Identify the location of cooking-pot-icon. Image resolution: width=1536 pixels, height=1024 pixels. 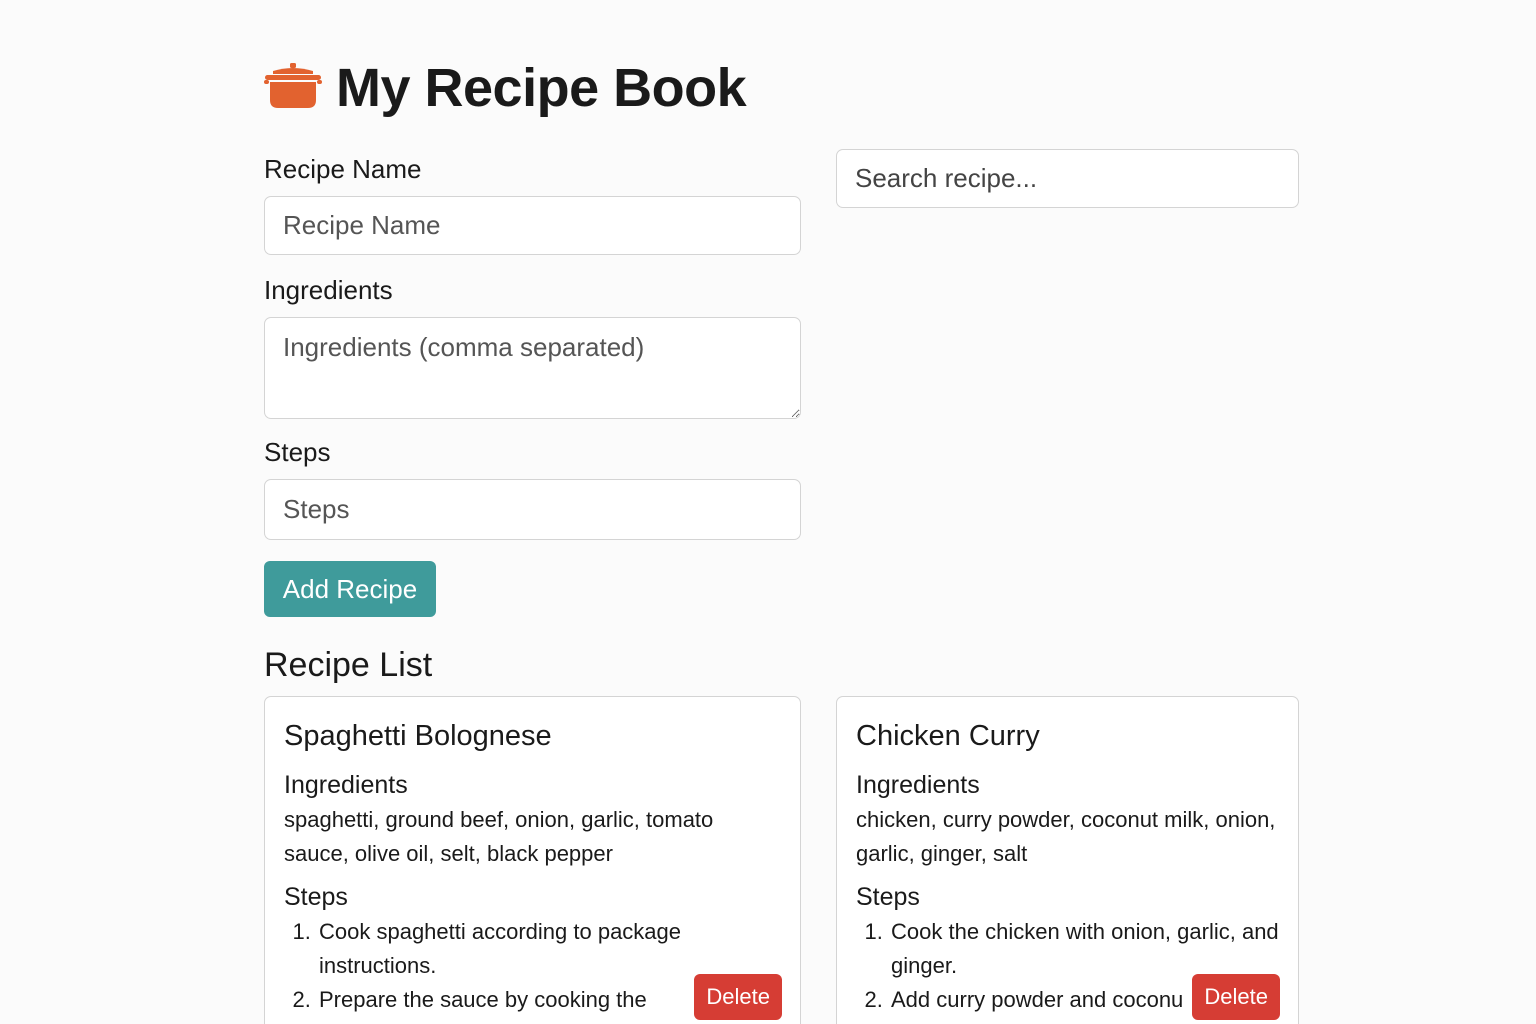
(293, 85).